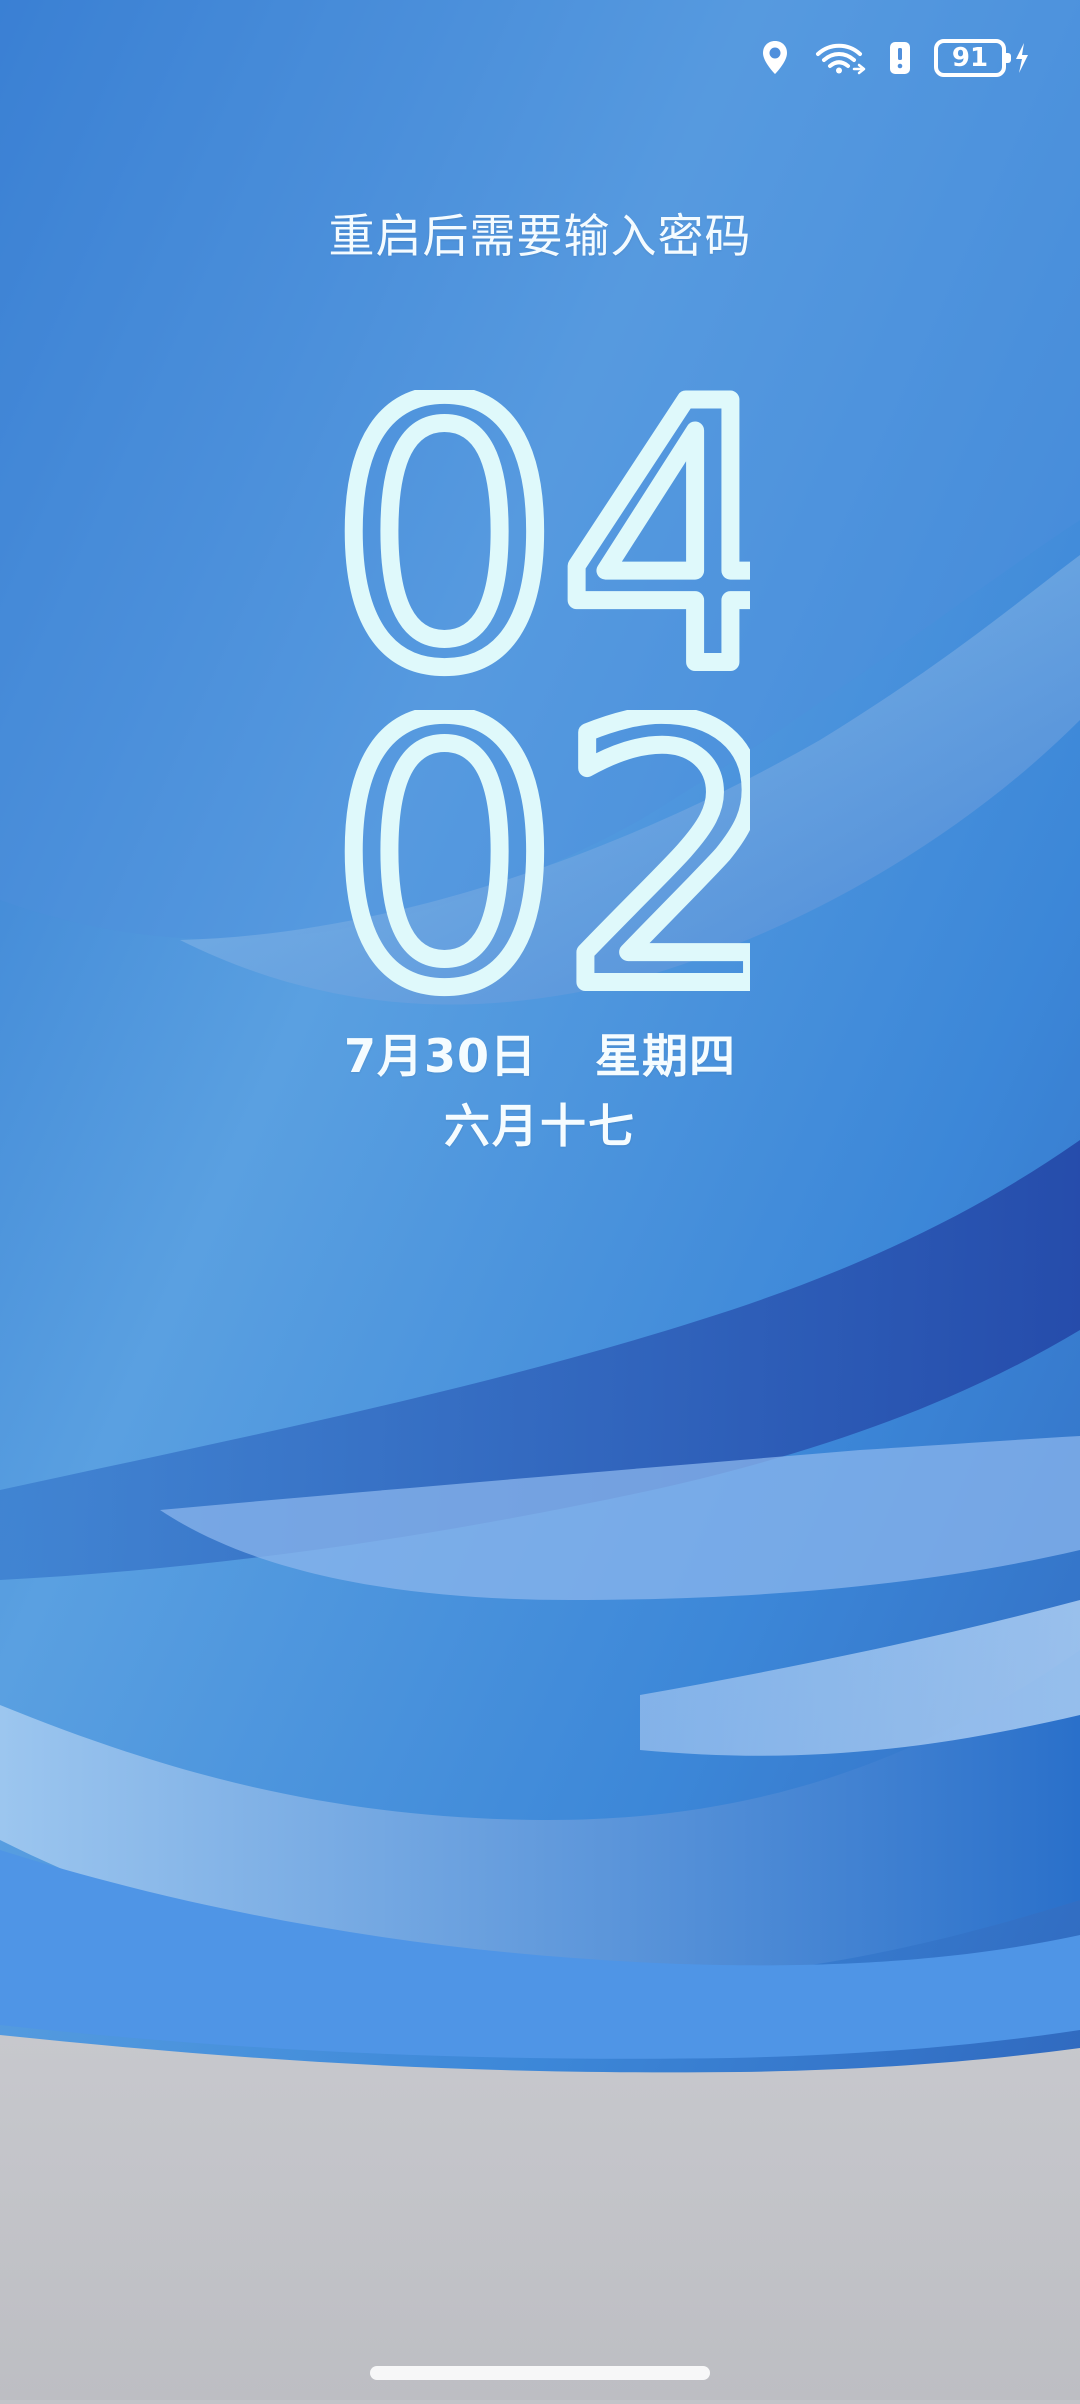 This screenshot has width=1080, height=2404. I want to click on charging-icon, so click(1022, 58).